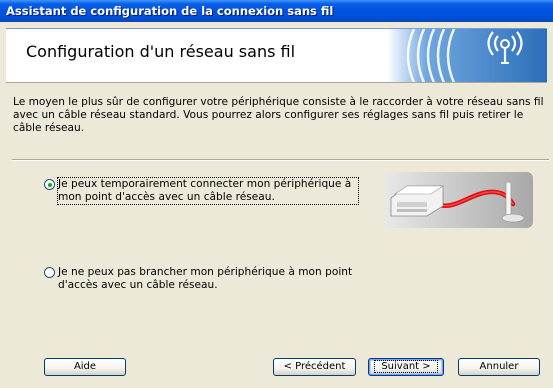  What do you see at coordinates (49, 272) in the screenshot?
I see `radio-cable-unavailable` at bounding box center [49, 272].